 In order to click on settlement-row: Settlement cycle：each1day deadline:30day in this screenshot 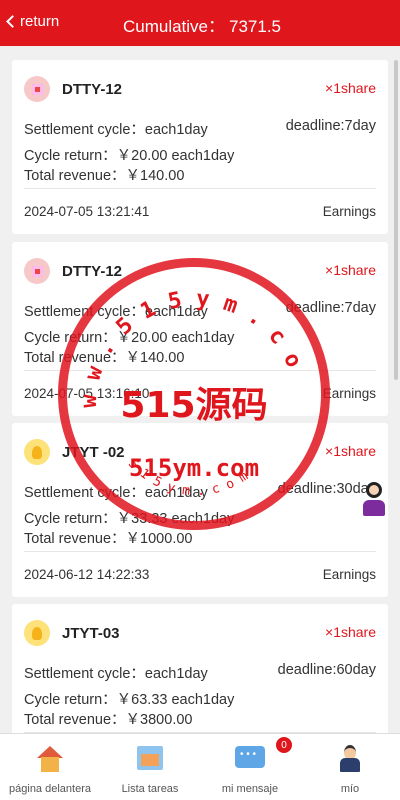, I will do `click(200, 491)`.